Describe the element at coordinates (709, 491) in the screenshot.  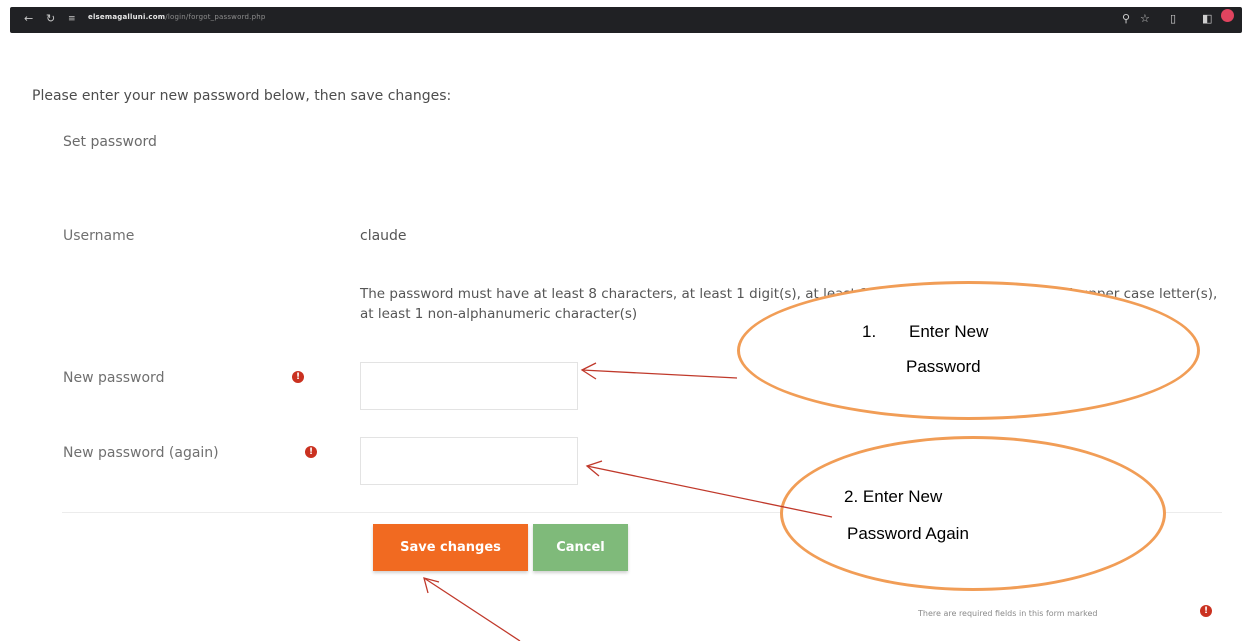
I see `arrow-to-new-password-again` at that location.